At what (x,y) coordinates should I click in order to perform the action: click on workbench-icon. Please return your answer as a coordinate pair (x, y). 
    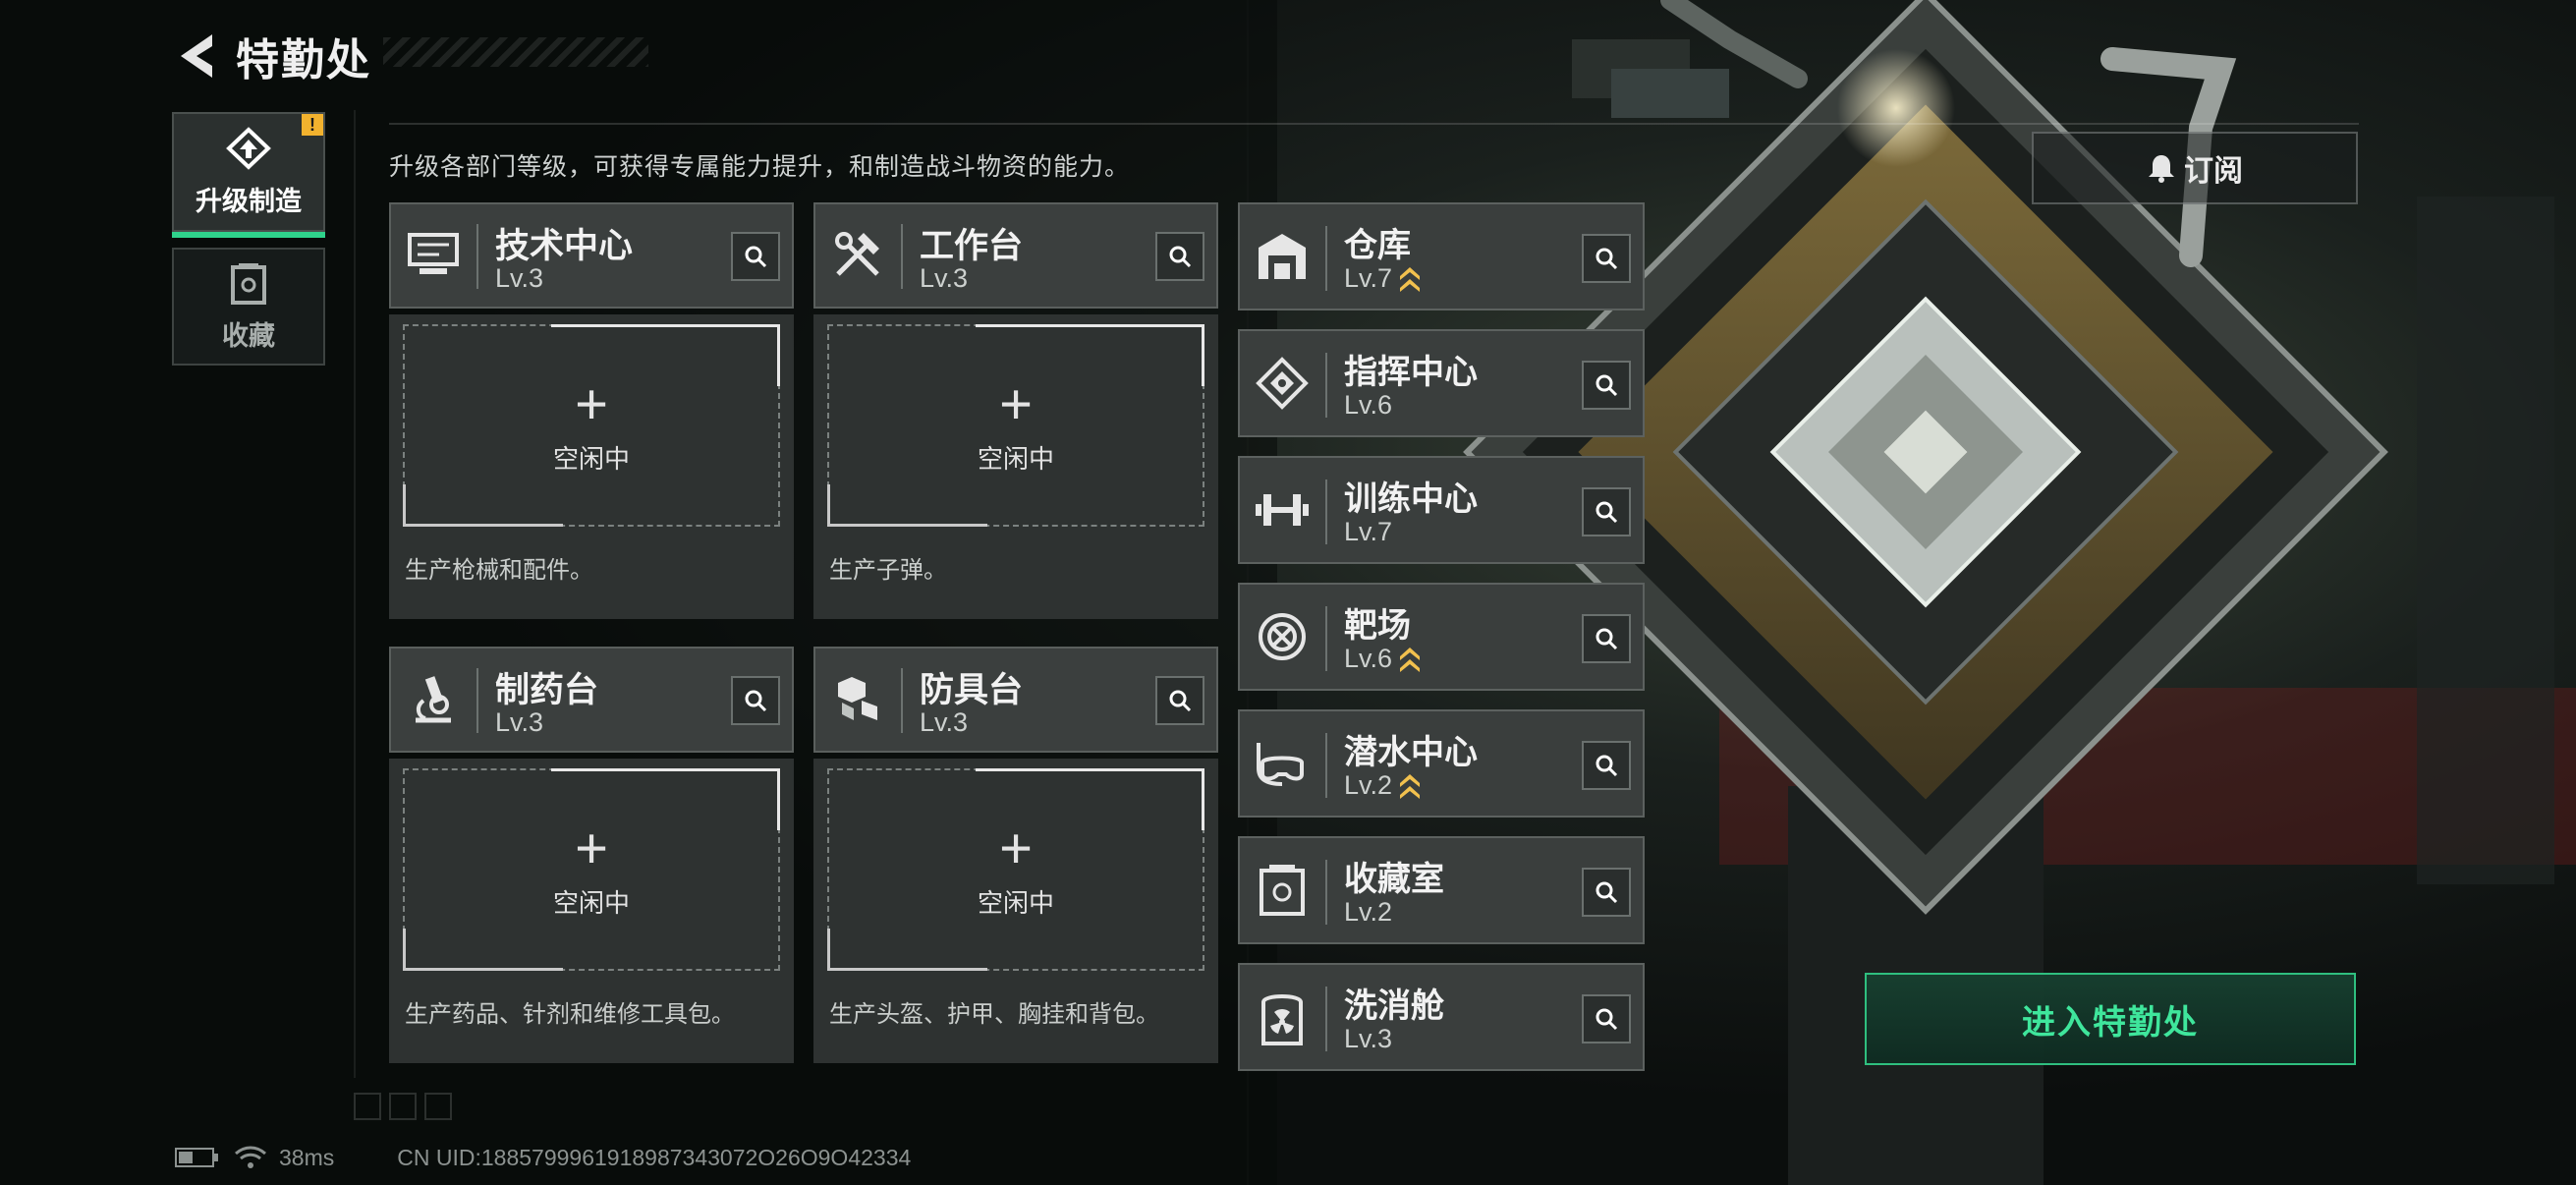
    Looking at the image, I should click on (857, 255).